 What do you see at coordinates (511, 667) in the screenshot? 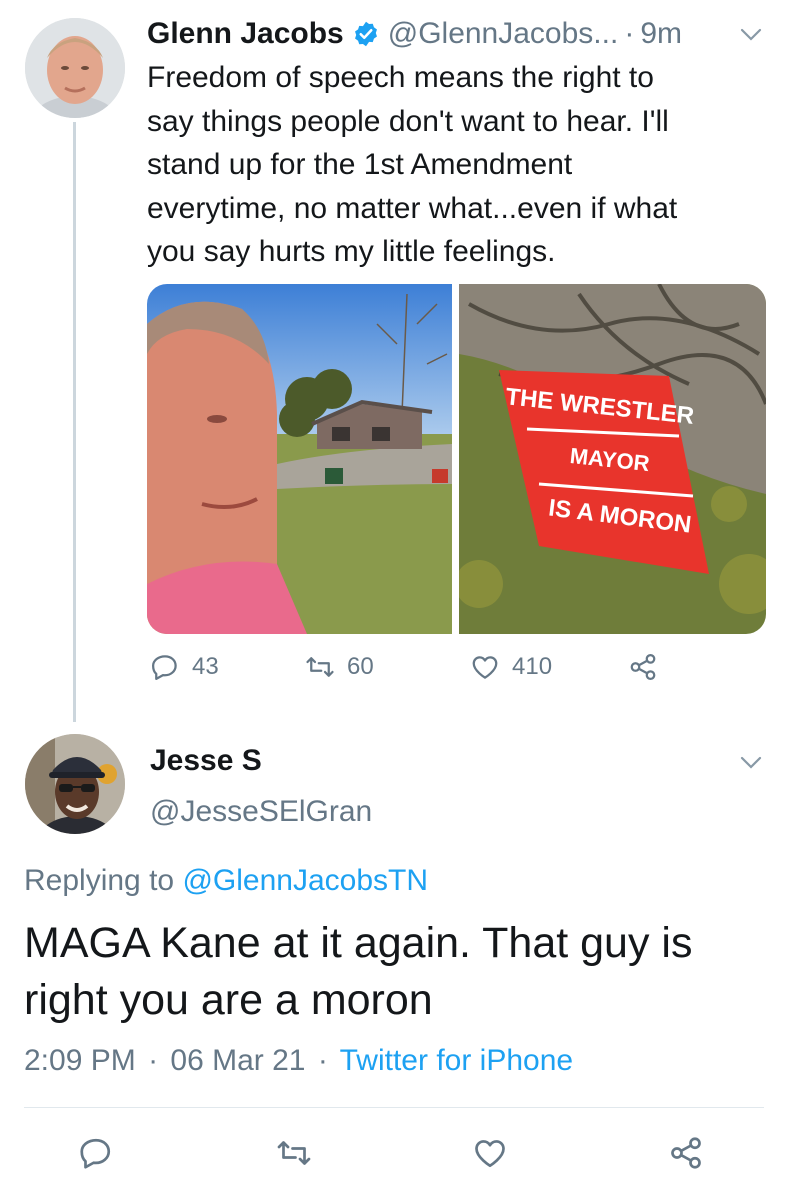
I see `like-button: 410` at bounding box center [511, 667].